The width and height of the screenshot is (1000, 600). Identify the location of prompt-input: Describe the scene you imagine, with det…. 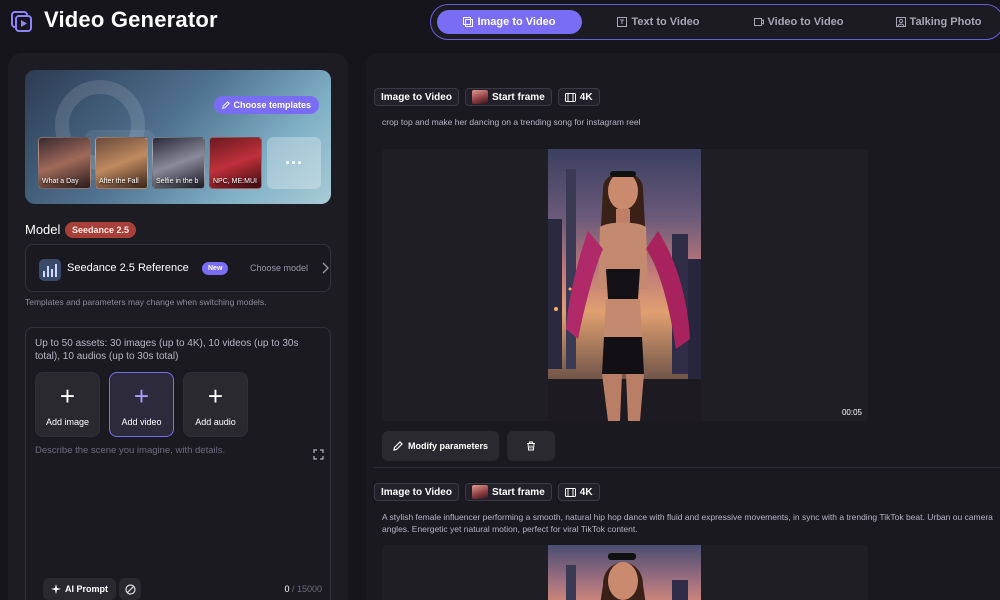
(130, 450).